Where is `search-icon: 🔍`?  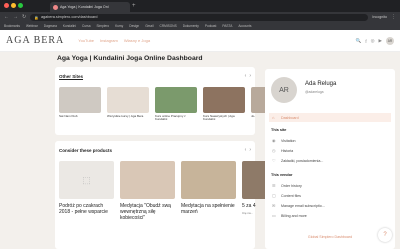
search-icon: 🔍 is located at coordinates (359, 41).